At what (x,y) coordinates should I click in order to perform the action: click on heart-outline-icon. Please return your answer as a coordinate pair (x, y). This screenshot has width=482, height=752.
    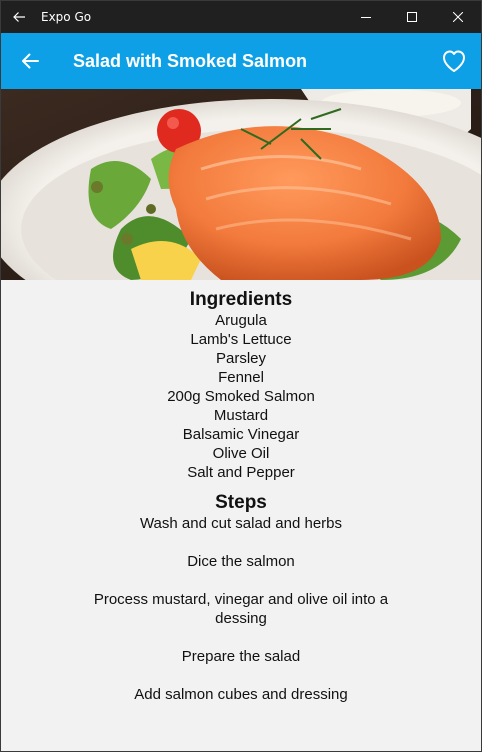
    Looking at the image, I should click on (454, 61).